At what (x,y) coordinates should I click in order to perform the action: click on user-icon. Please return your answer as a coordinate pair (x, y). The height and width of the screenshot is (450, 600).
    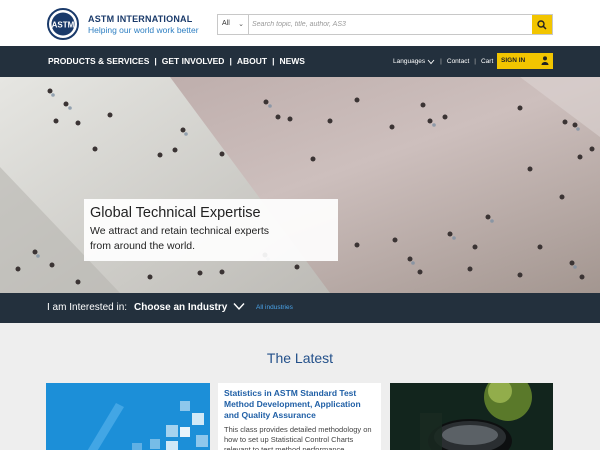
    Looking at the image, I should click on (545, 60).